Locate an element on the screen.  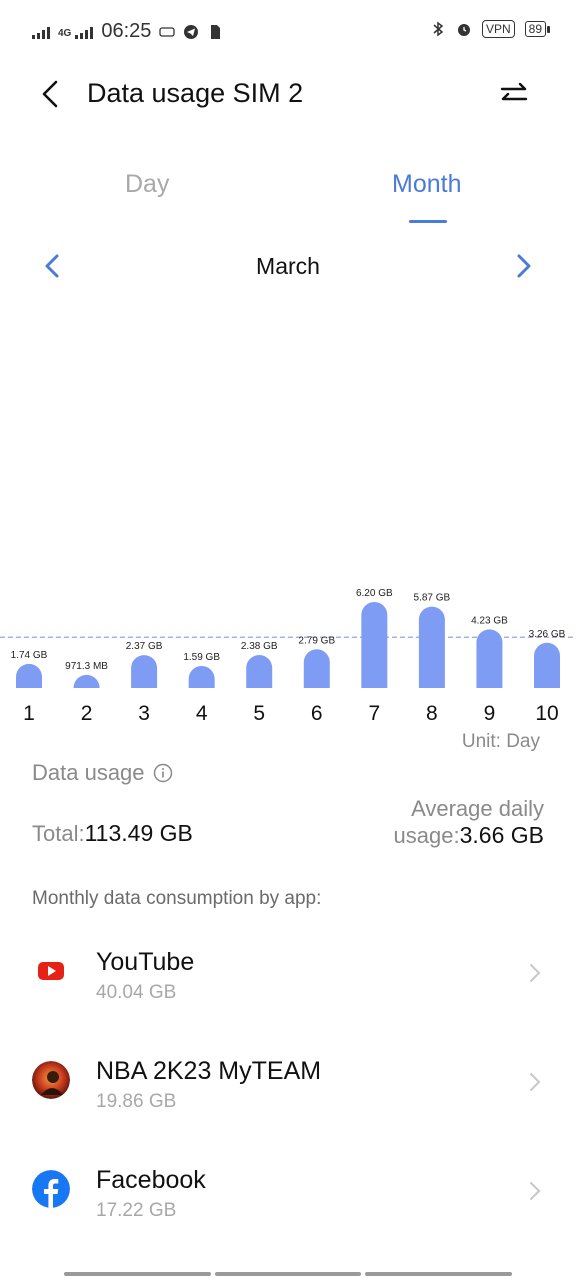
page-title: Data usage SIM 2 is located at coordinates (195, 93).